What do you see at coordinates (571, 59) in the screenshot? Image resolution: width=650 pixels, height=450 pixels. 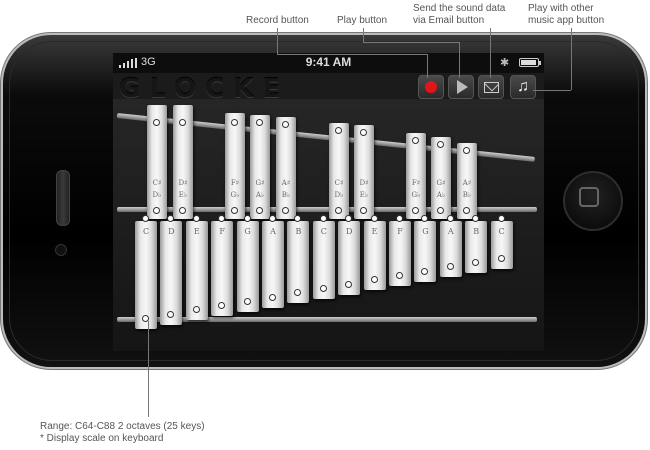 I see `music-callout-line` at bounding box center [571, 59].